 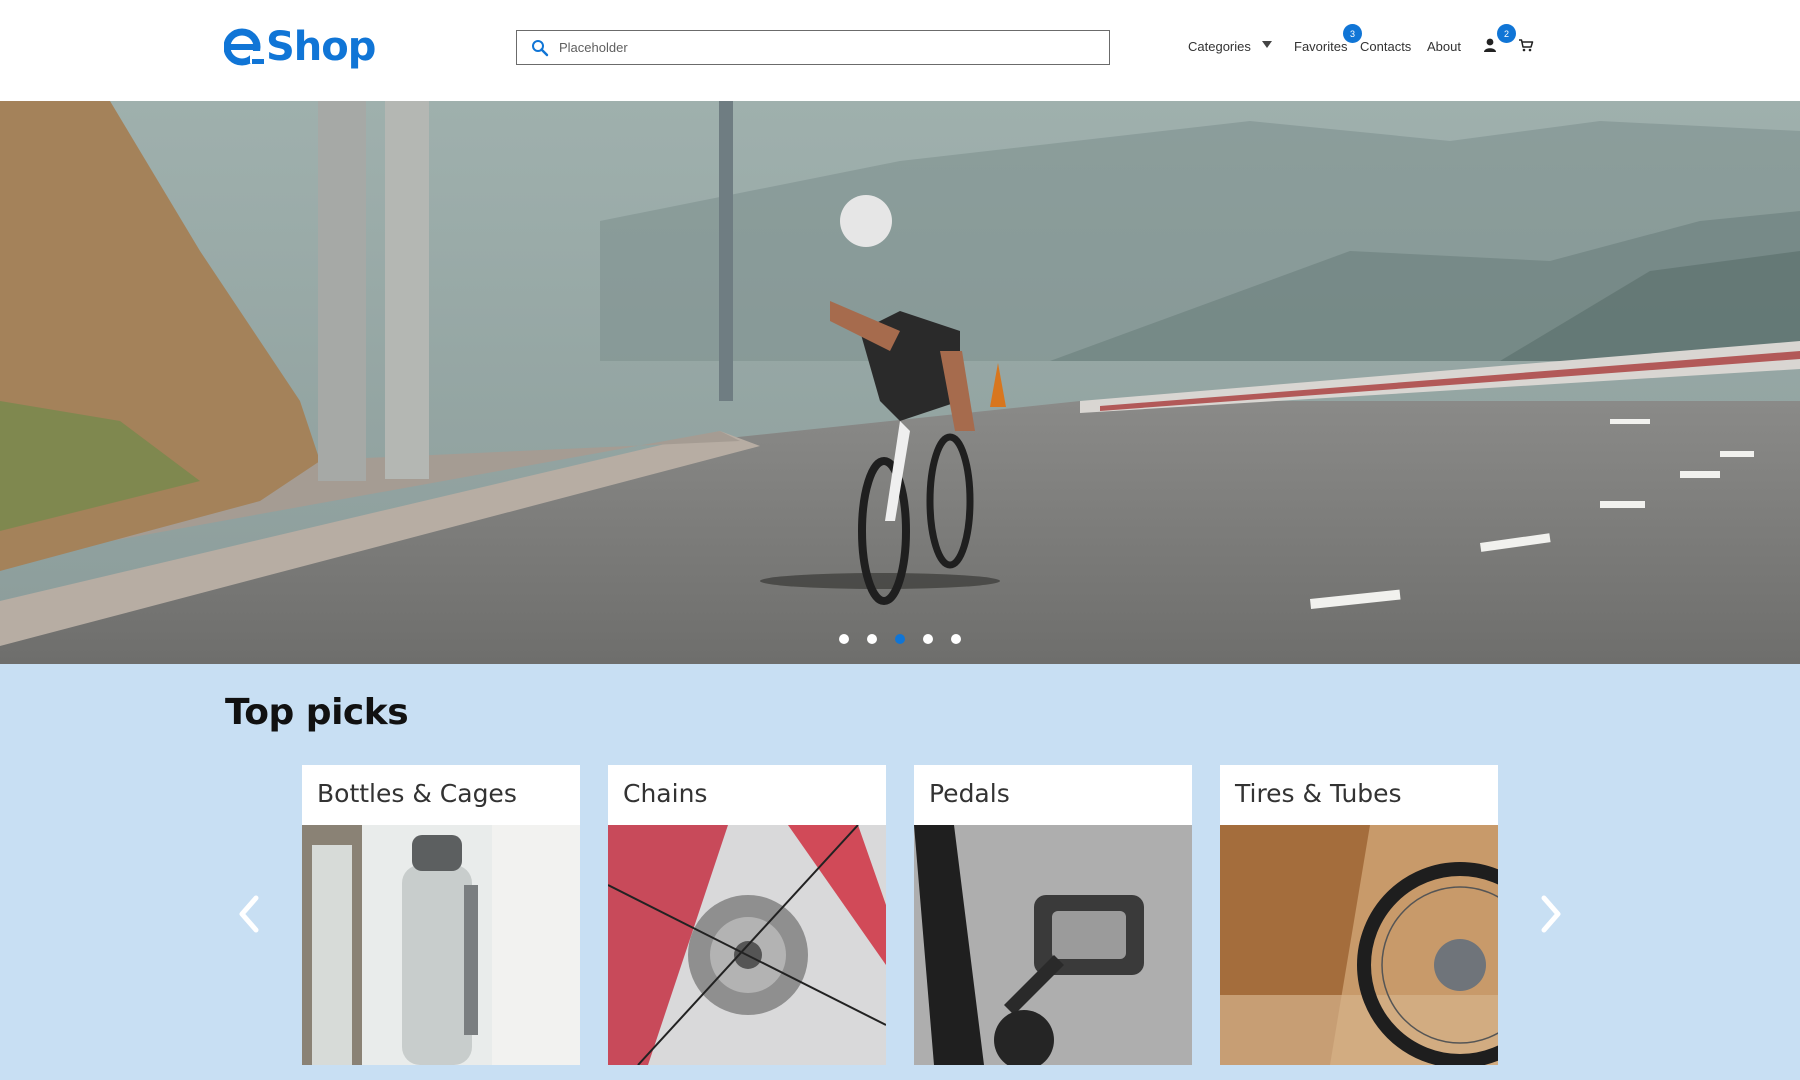 I want to click on logo: Shop, so click(x=300, y=47).